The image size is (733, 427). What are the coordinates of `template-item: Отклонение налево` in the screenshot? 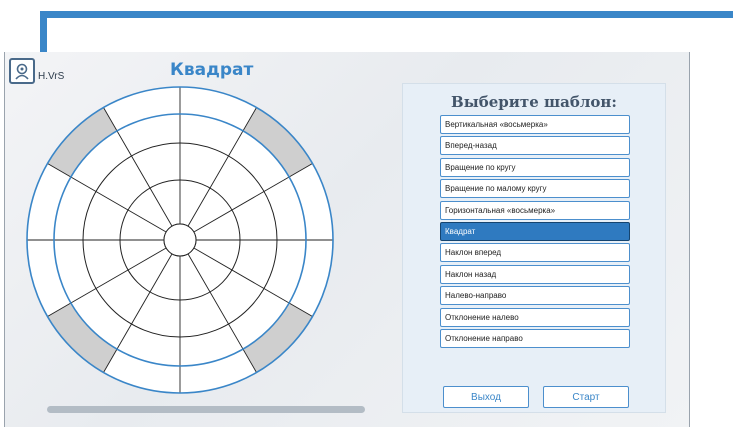 It's located at (535, 317).